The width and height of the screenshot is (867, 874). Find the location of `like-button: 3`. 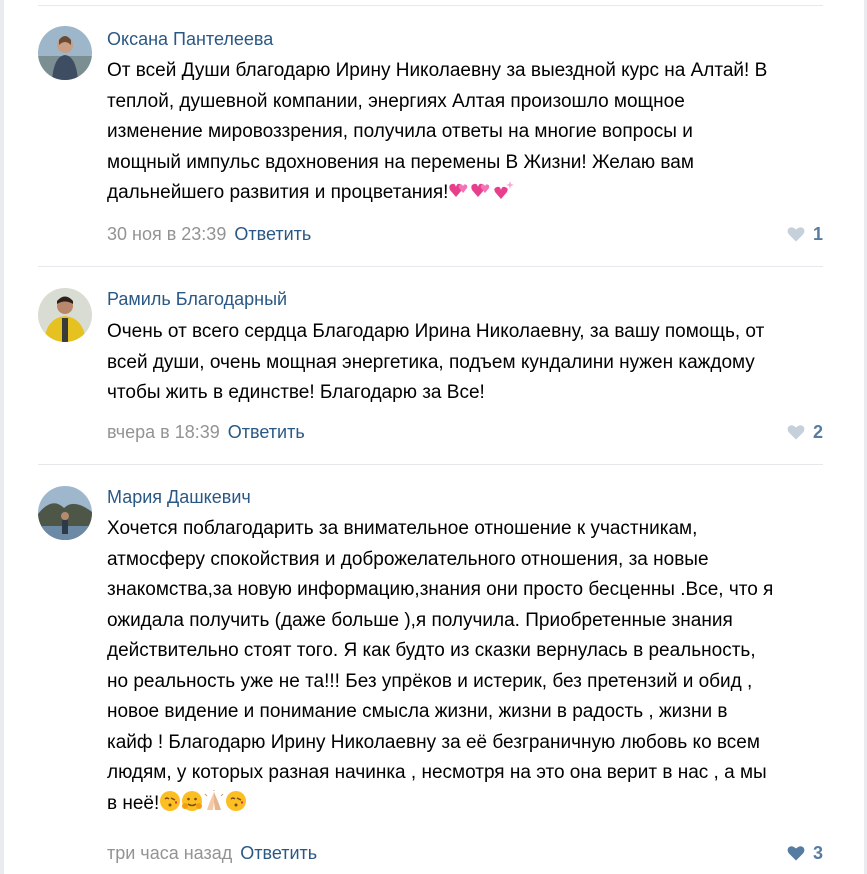

like-button: 3 is located at coordinates (805, 853).